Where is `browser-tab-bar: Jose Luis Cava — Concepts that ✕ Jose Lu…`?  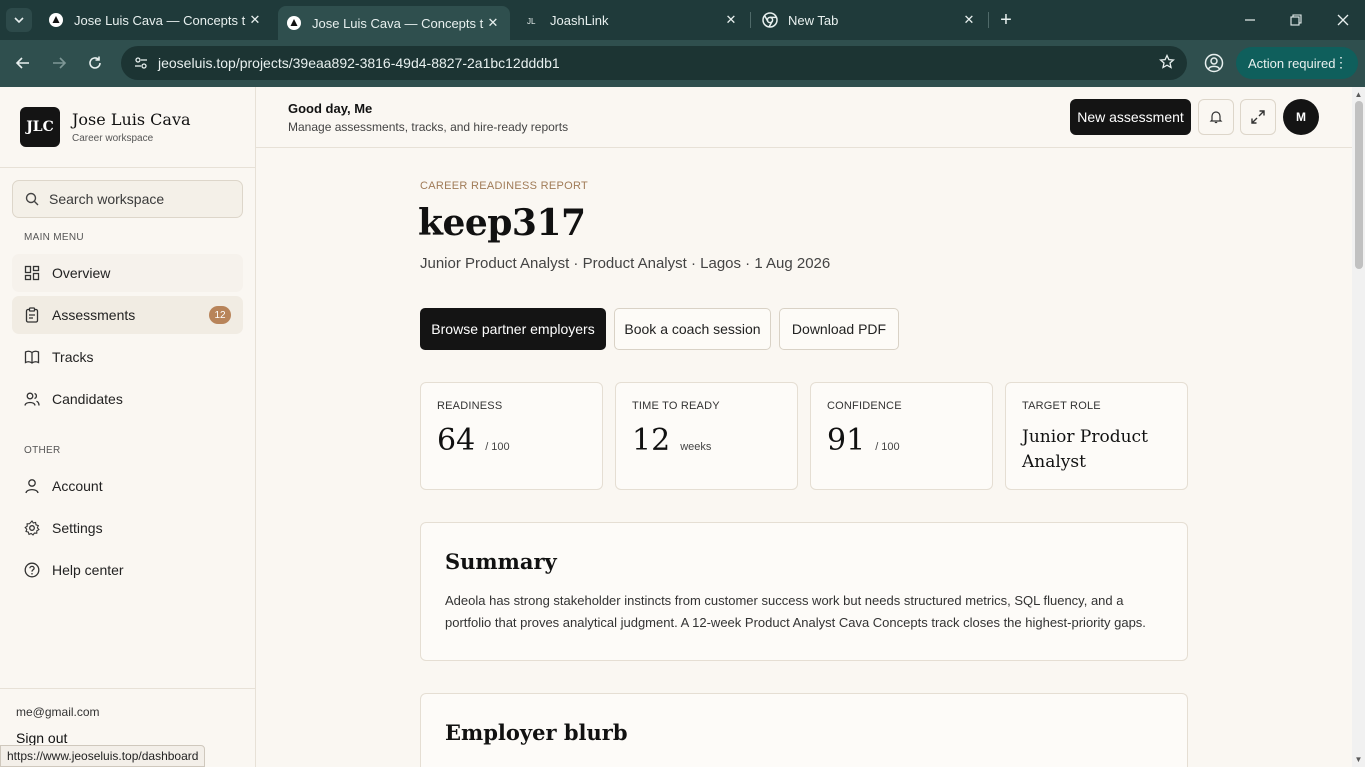
browser-tab-bar: Jose Luis Cava — Concepts that ✕ Jose Lu… is located at coordinates (682, 20).